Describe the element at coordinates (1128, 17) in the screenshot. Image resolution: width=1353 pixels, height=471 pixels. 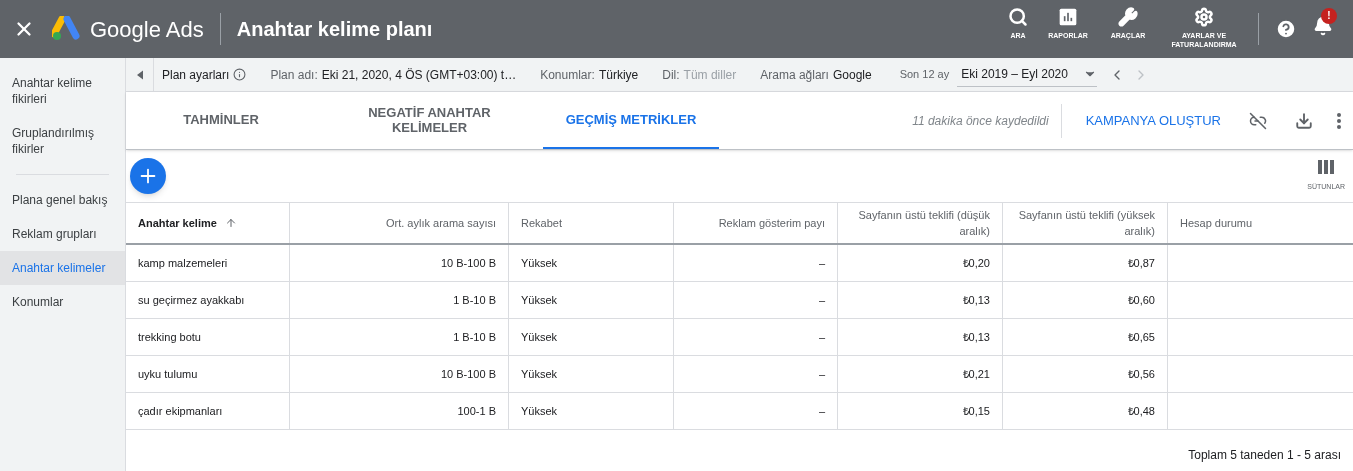
I see `wrench-icon` at that location.